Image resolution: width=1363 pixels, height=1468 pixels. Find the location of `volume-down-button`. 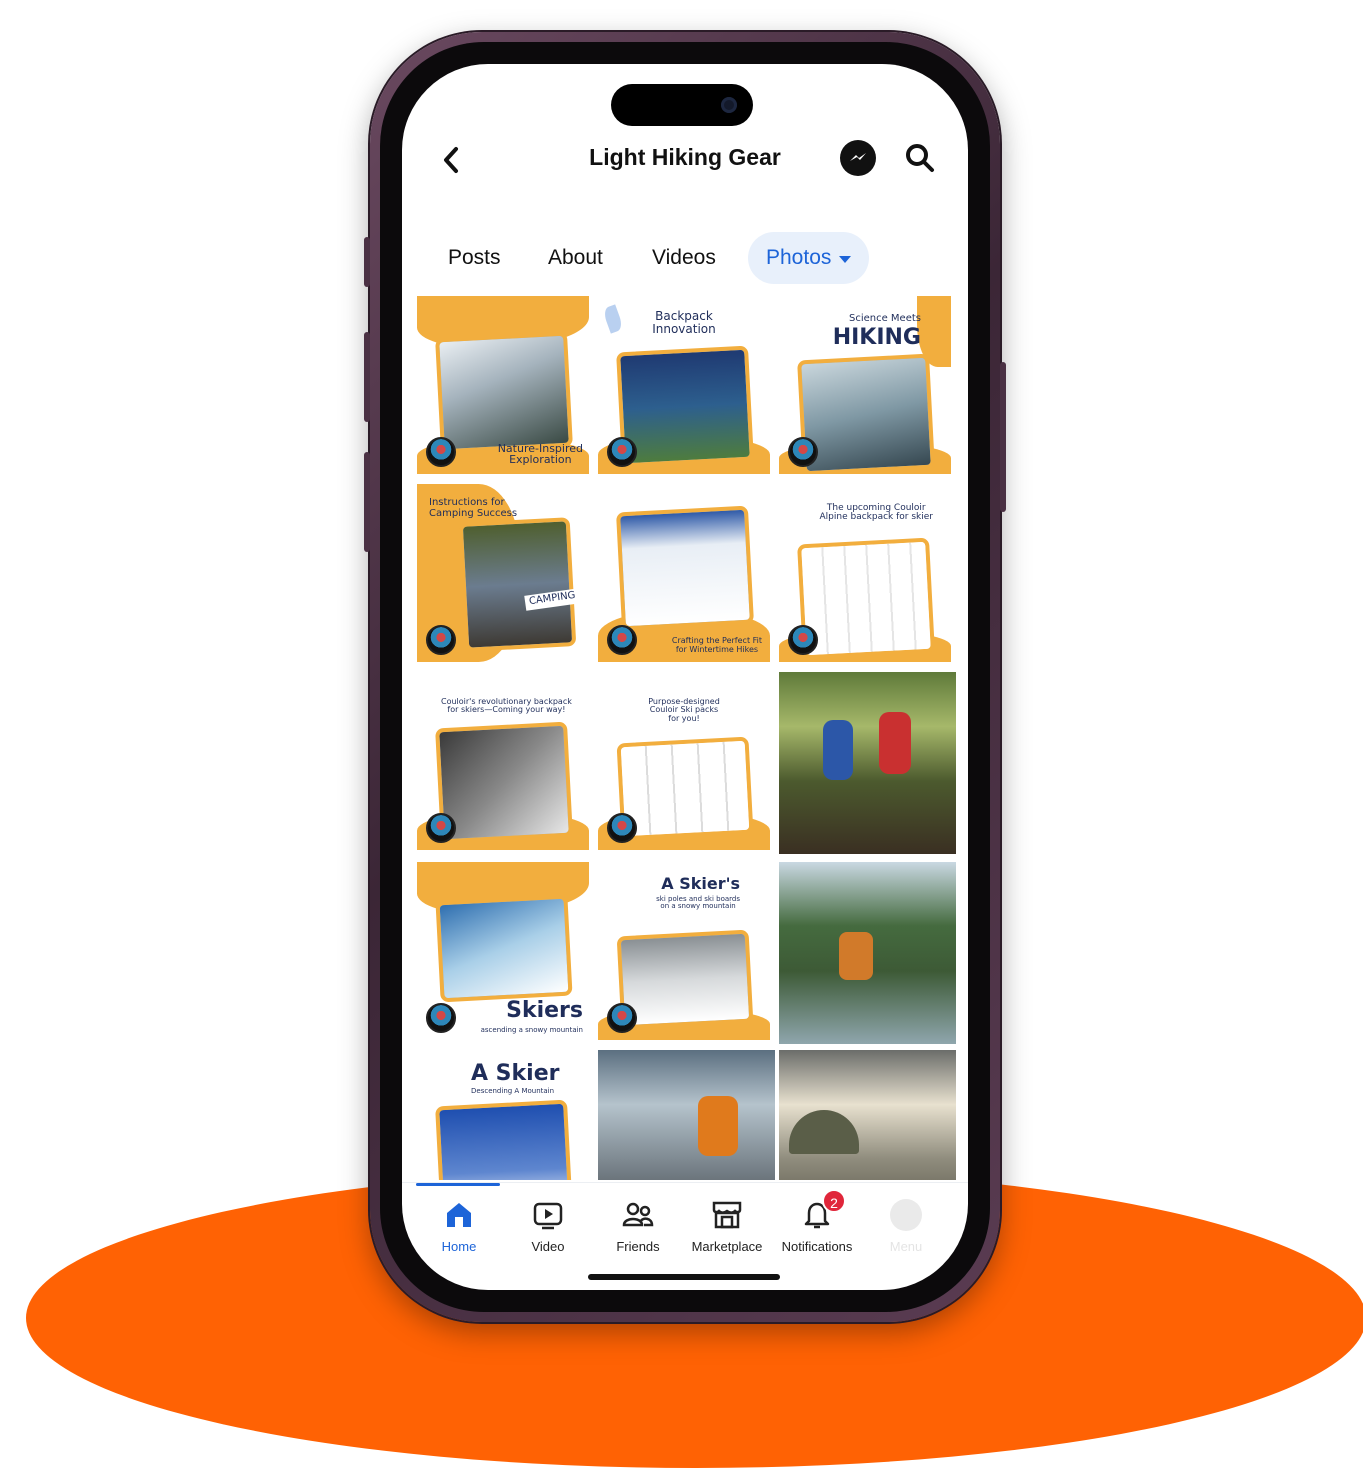

volume-down-button is located at coordinates (367, 502).